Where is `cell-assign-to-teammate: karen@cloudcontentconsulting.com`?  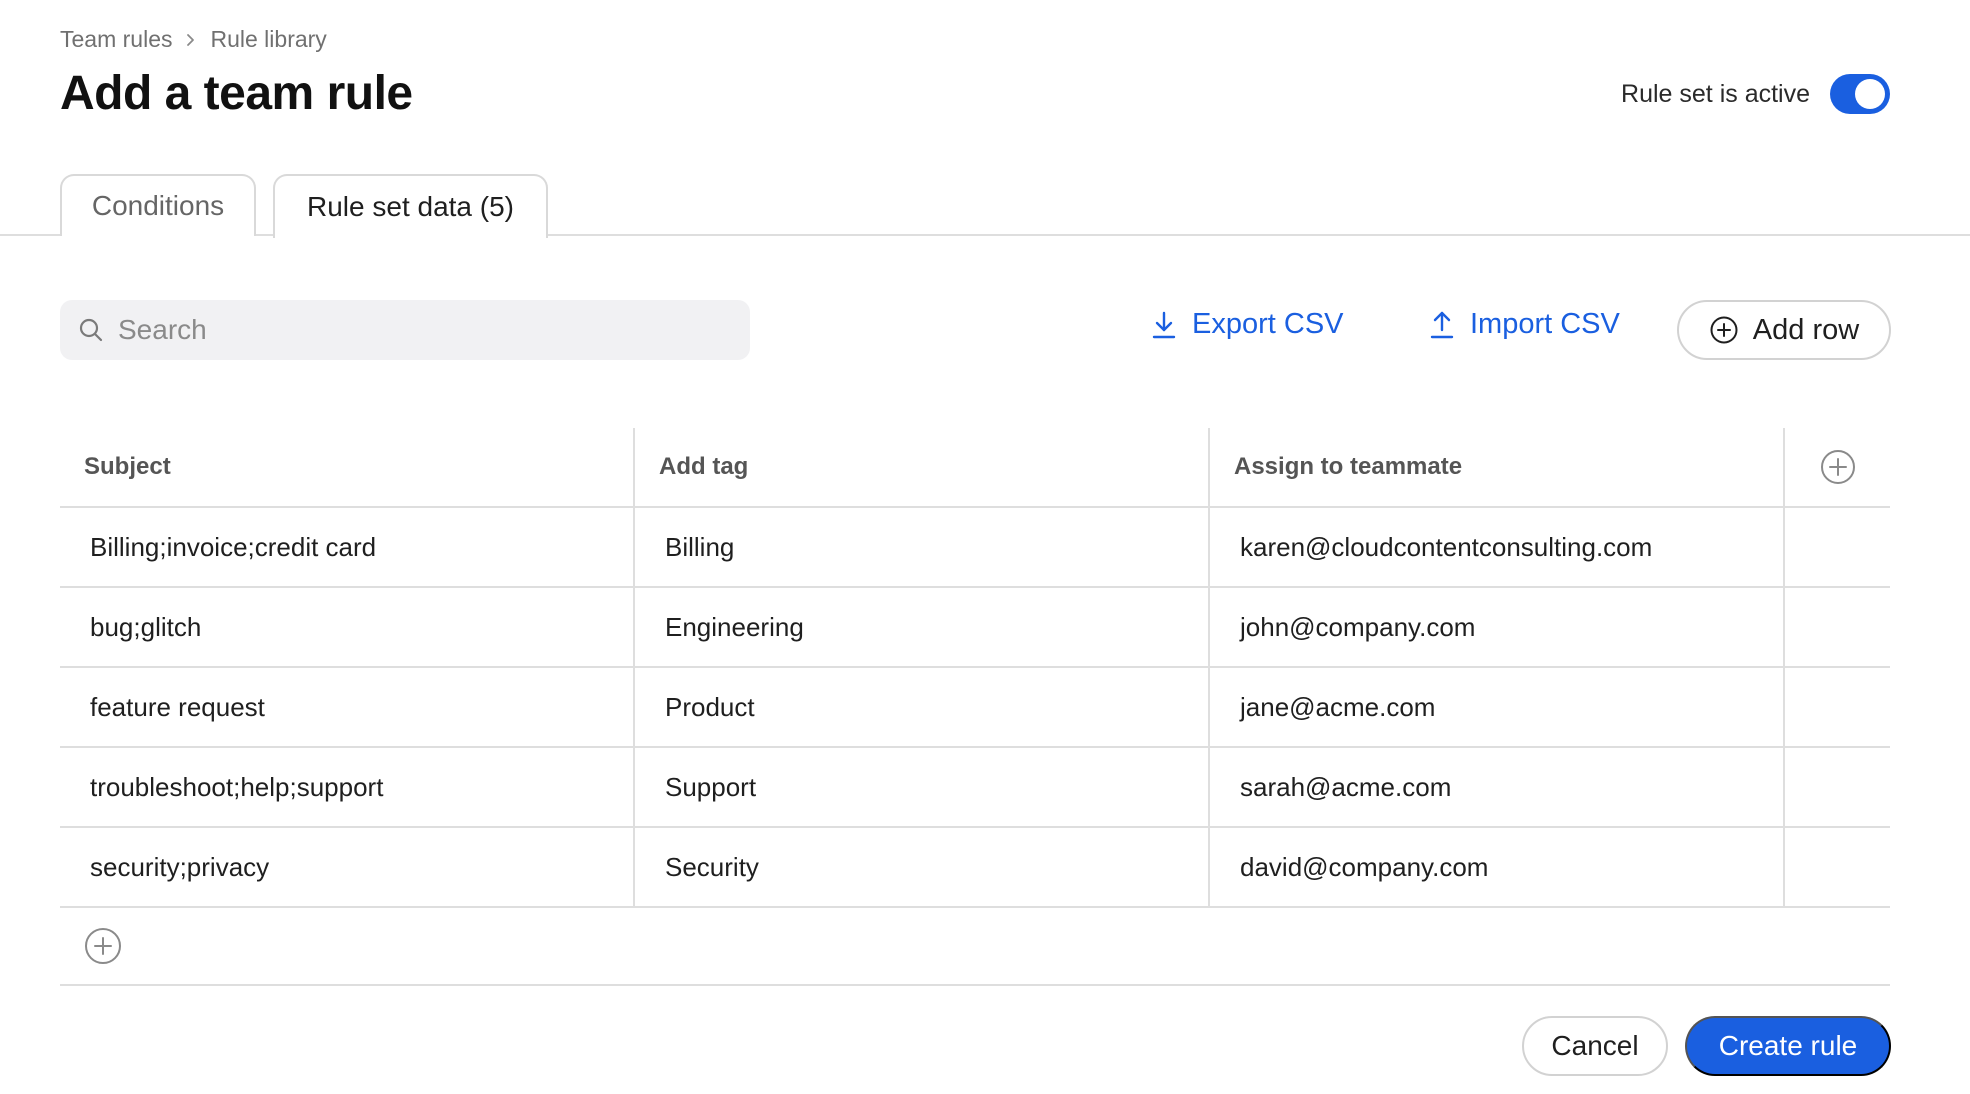
cell-assign-to-teammate: karen@cloudcontentconsulting.com is located at coordinates (1497, 547).